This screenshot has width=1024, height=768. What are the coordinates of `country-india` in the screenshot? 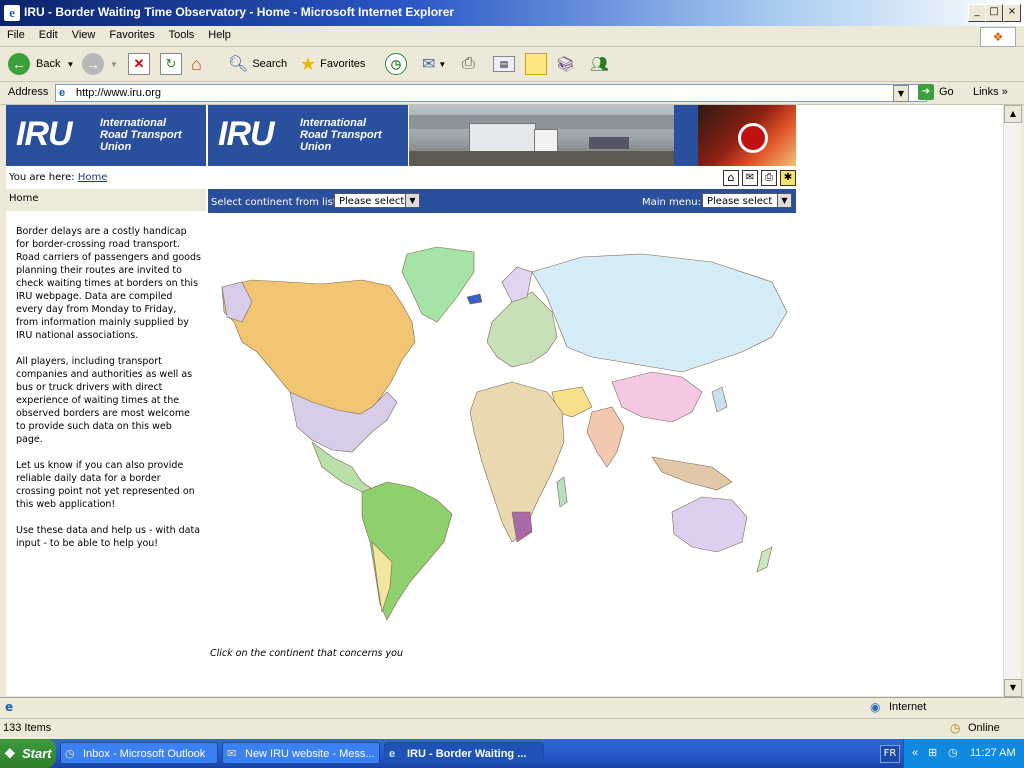 It's located at (605, 437).